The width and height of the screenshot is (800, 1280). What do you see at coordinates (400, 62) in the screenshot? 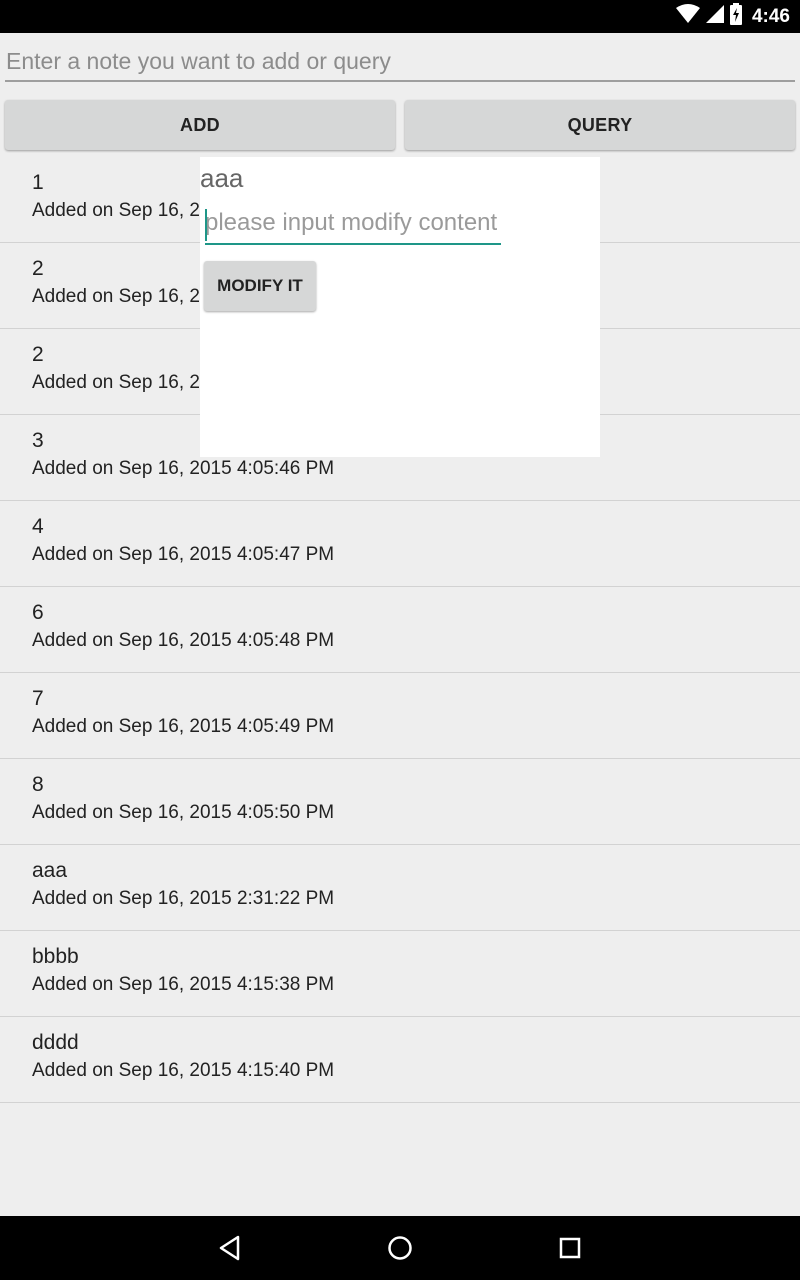
I see `note-input` at bounding box center [400, 62].